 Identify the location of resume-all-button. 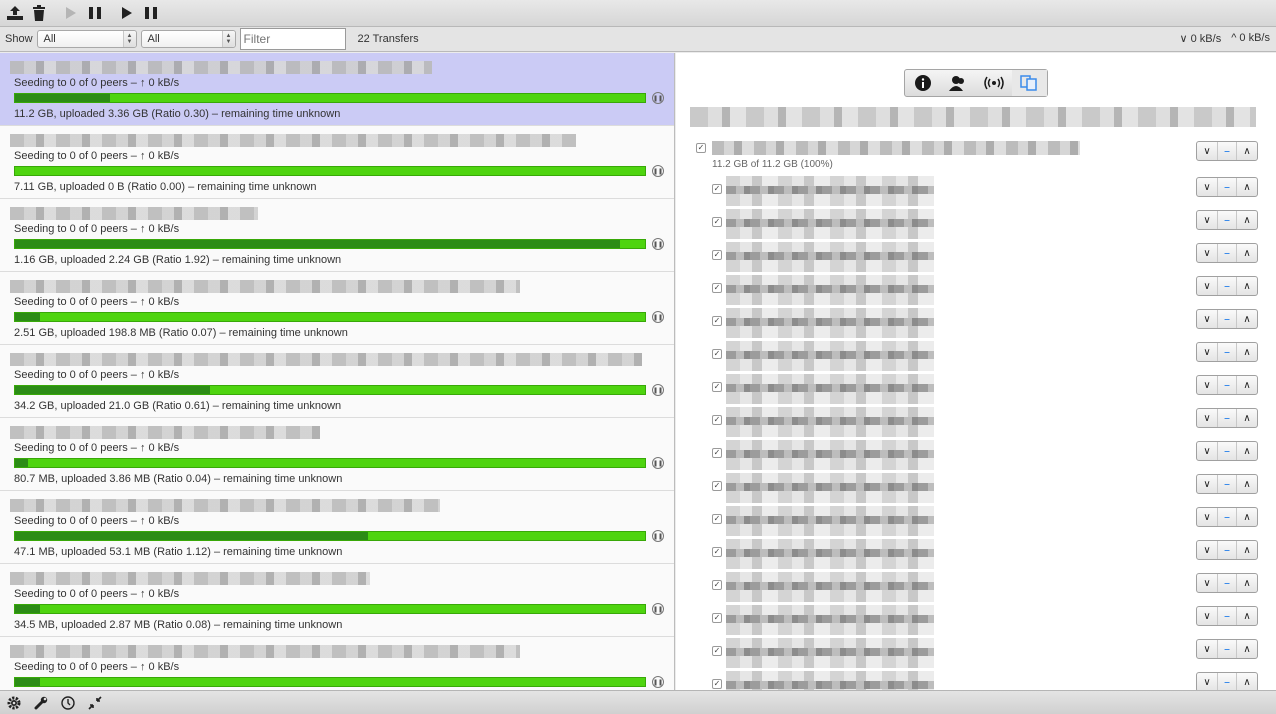
(127, 13).